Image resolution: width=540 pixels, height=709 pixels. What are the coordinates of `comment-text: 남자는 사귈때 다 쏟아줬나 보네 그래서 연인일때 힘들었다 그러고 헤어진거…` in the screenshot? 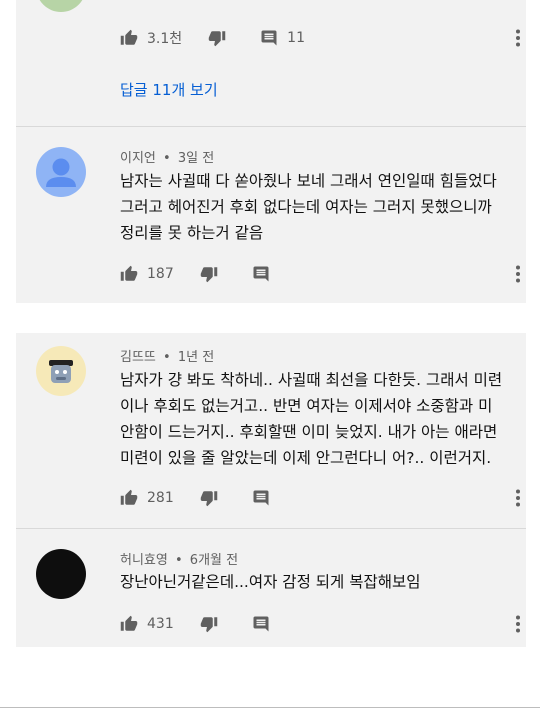 It's located at (308, 207).